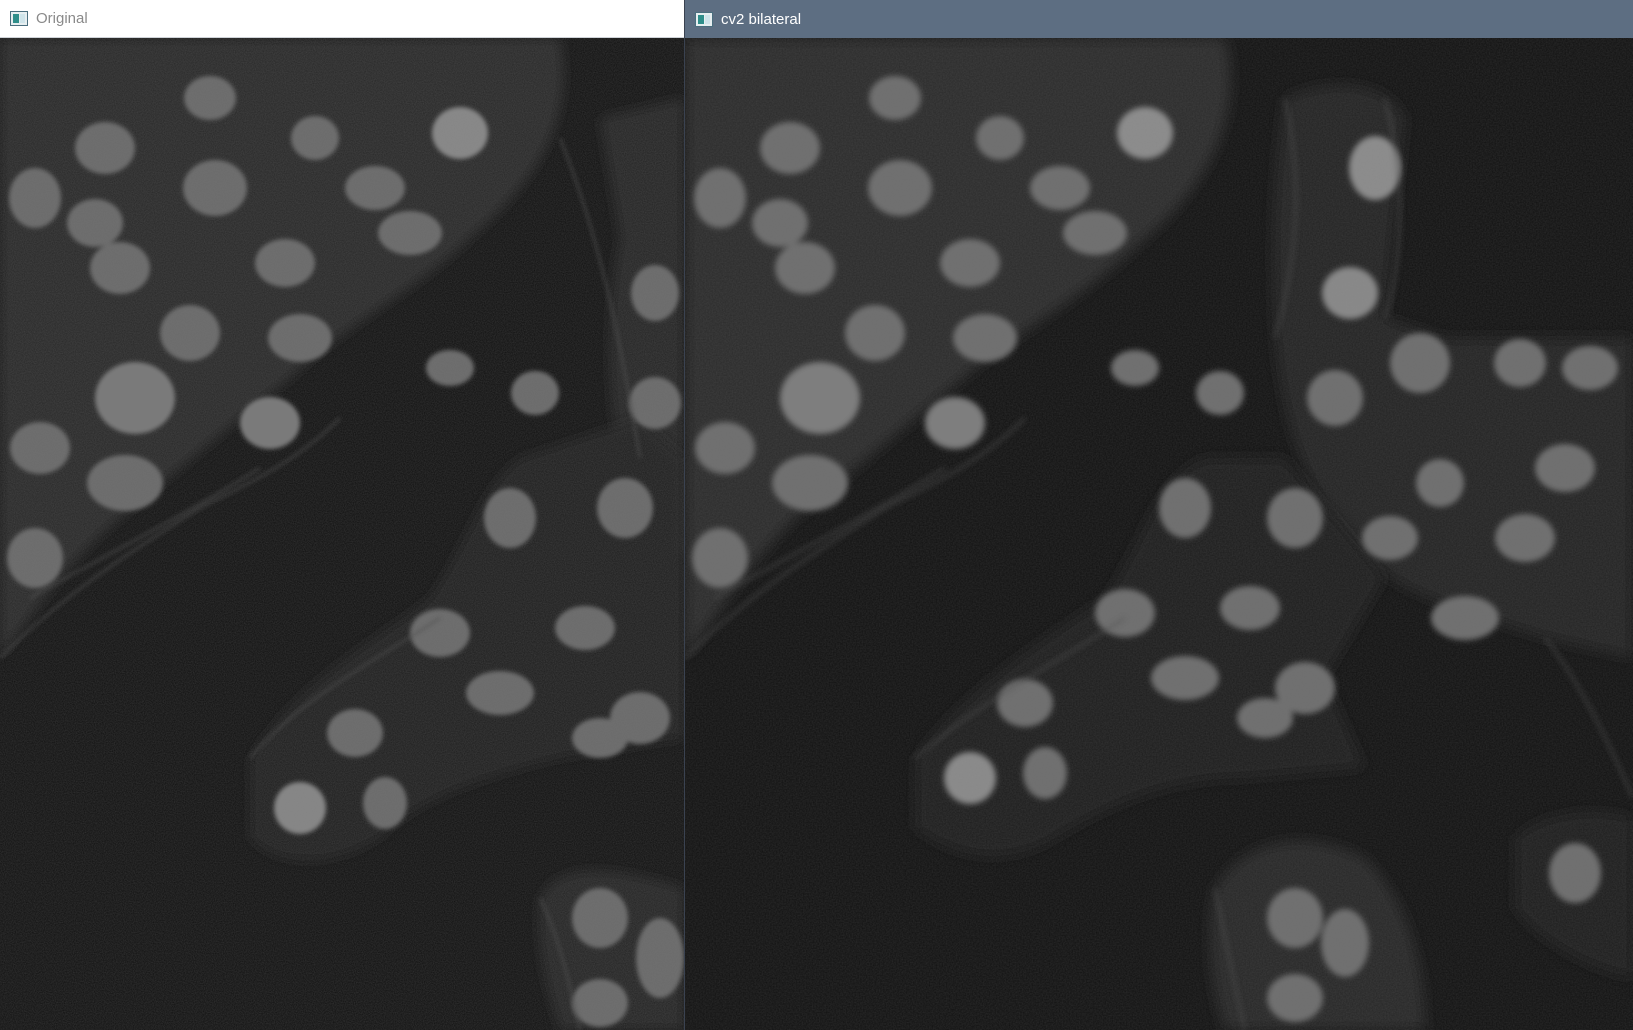 The width and height of the screenshot is (1633, 1030). I want to click on bilateral-titlebar: cv2 bilateral, so click(1159, 19).